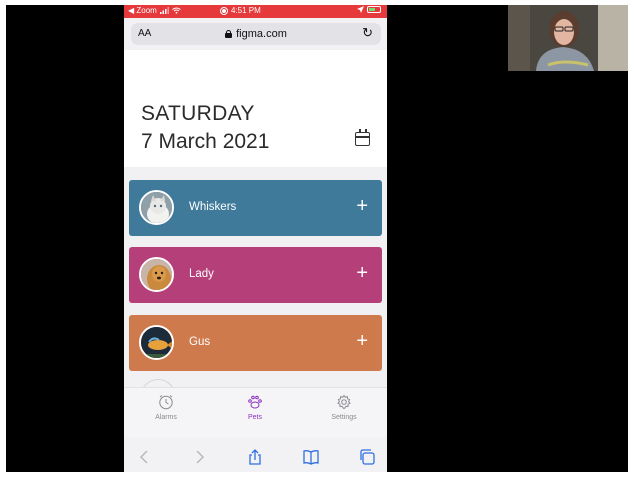 This screenshot has width=634, height=478. Describe the element at coordinates (145, 457) in the screenshot. I see `back-icon` at that location.